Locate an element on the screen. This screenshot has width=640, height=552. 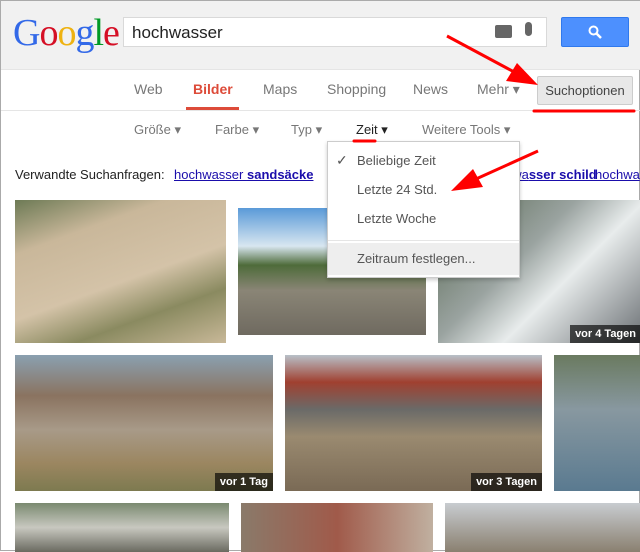
header: Google hochwasser is located at coordinates (320, 35).